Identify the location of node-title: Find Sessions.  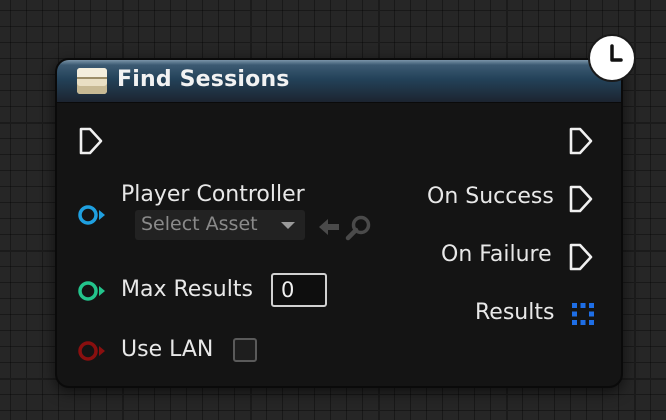
(203, 79).